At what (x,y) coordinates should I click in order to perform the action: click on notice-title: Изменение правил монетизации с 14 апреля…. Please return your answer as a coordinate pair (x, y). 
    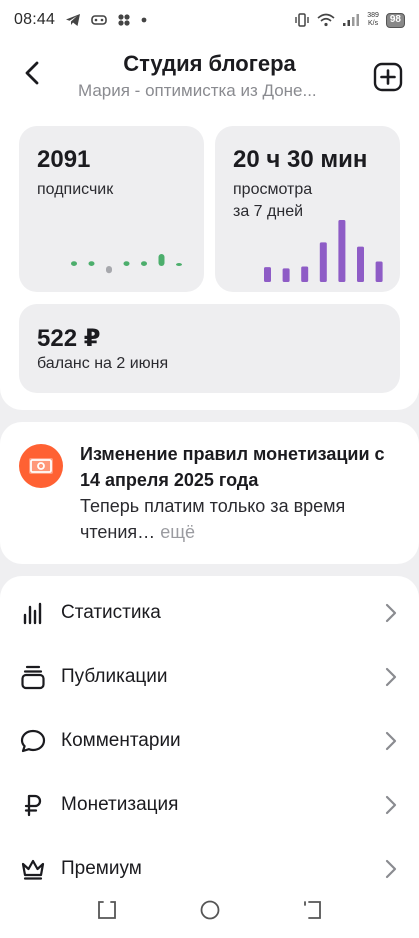
    Looking at the image, I should click on (232, 467).